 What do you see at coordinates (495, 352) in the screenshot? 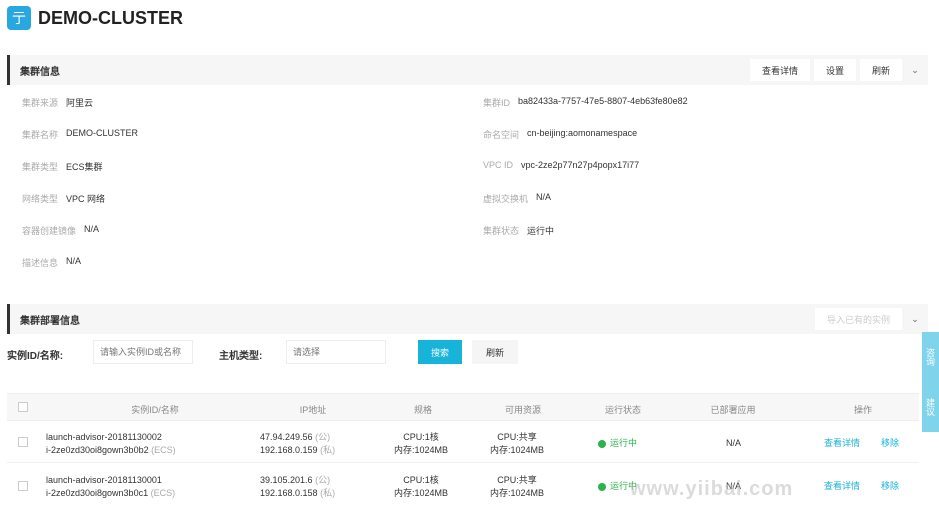
I see `table-refresh-button: 刷新` at bounding box center [495, 352].